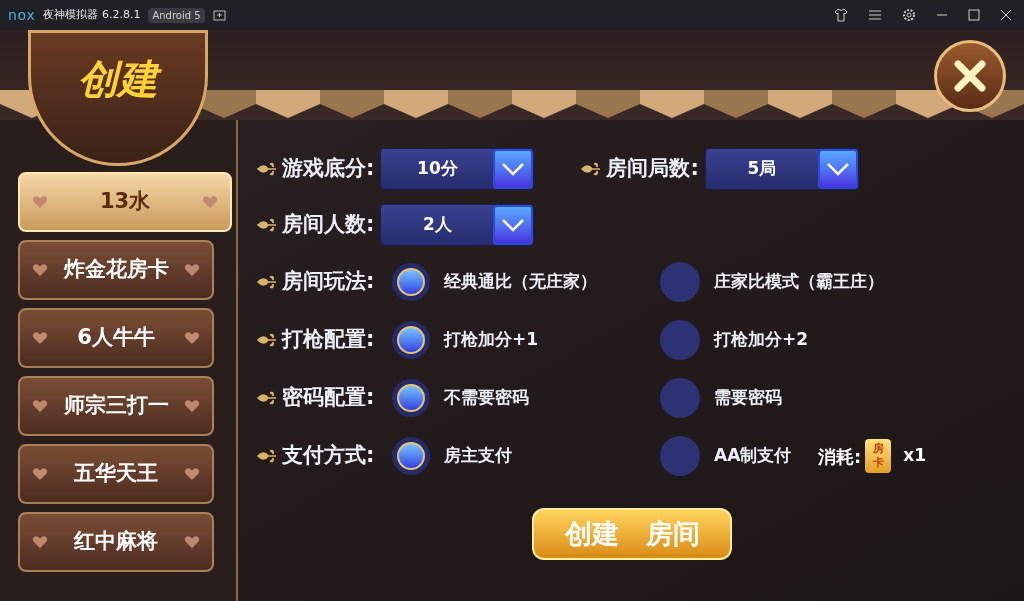  I want to click on version-badge: Android 5, so click(176, 15).